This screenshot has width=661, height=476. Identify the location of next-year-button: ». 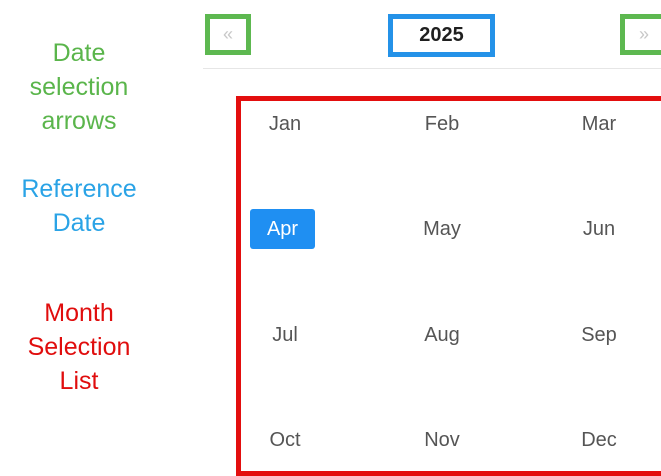
(640, 34).